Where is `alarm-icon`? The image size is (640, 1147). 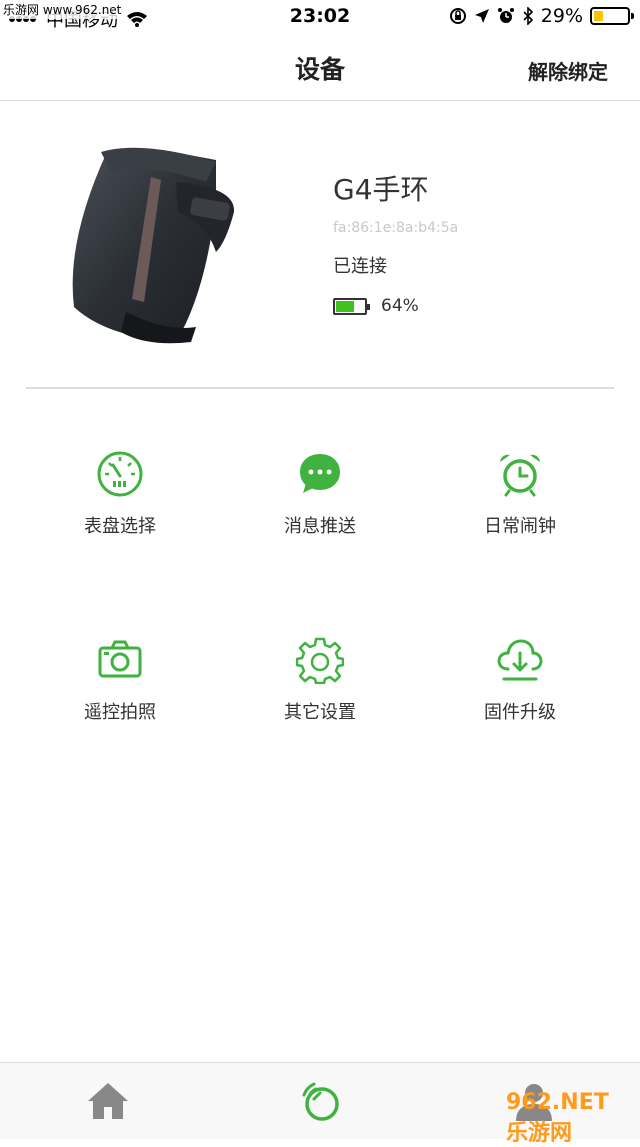
alarm-icon is located at coordinates (505, 15).